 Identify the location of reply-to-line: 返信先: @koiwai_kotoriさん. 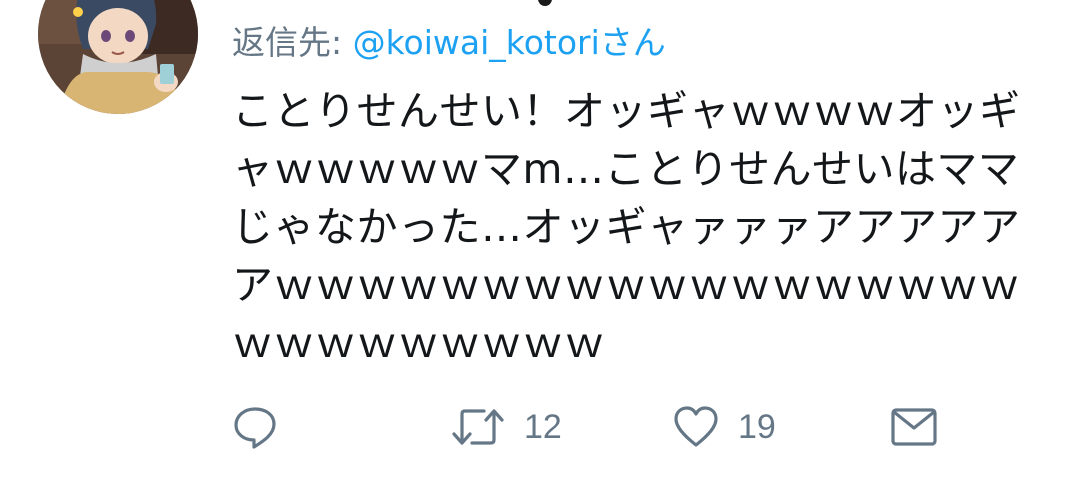
(449, 43).